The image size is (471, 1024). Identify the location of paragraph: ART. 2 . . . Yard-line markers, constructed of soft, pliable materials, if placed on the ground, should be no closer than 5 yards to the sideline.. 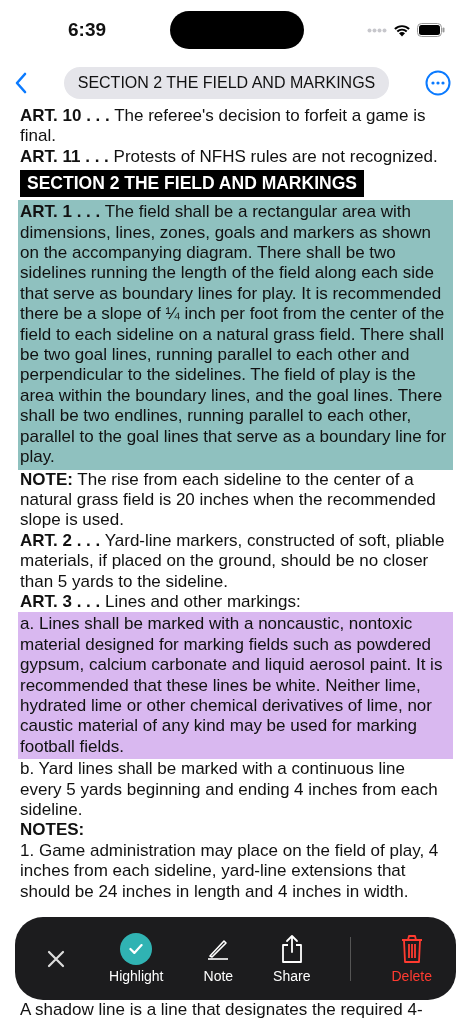
(233, 561).